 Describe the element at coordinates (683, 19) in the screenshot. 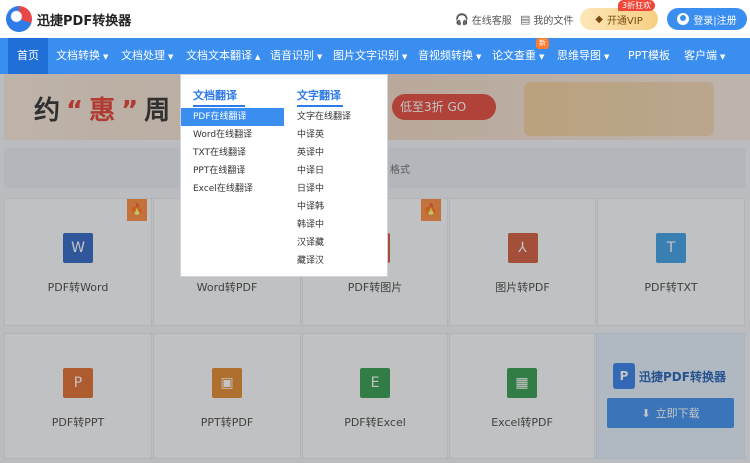

I see `user-icon` at that location.